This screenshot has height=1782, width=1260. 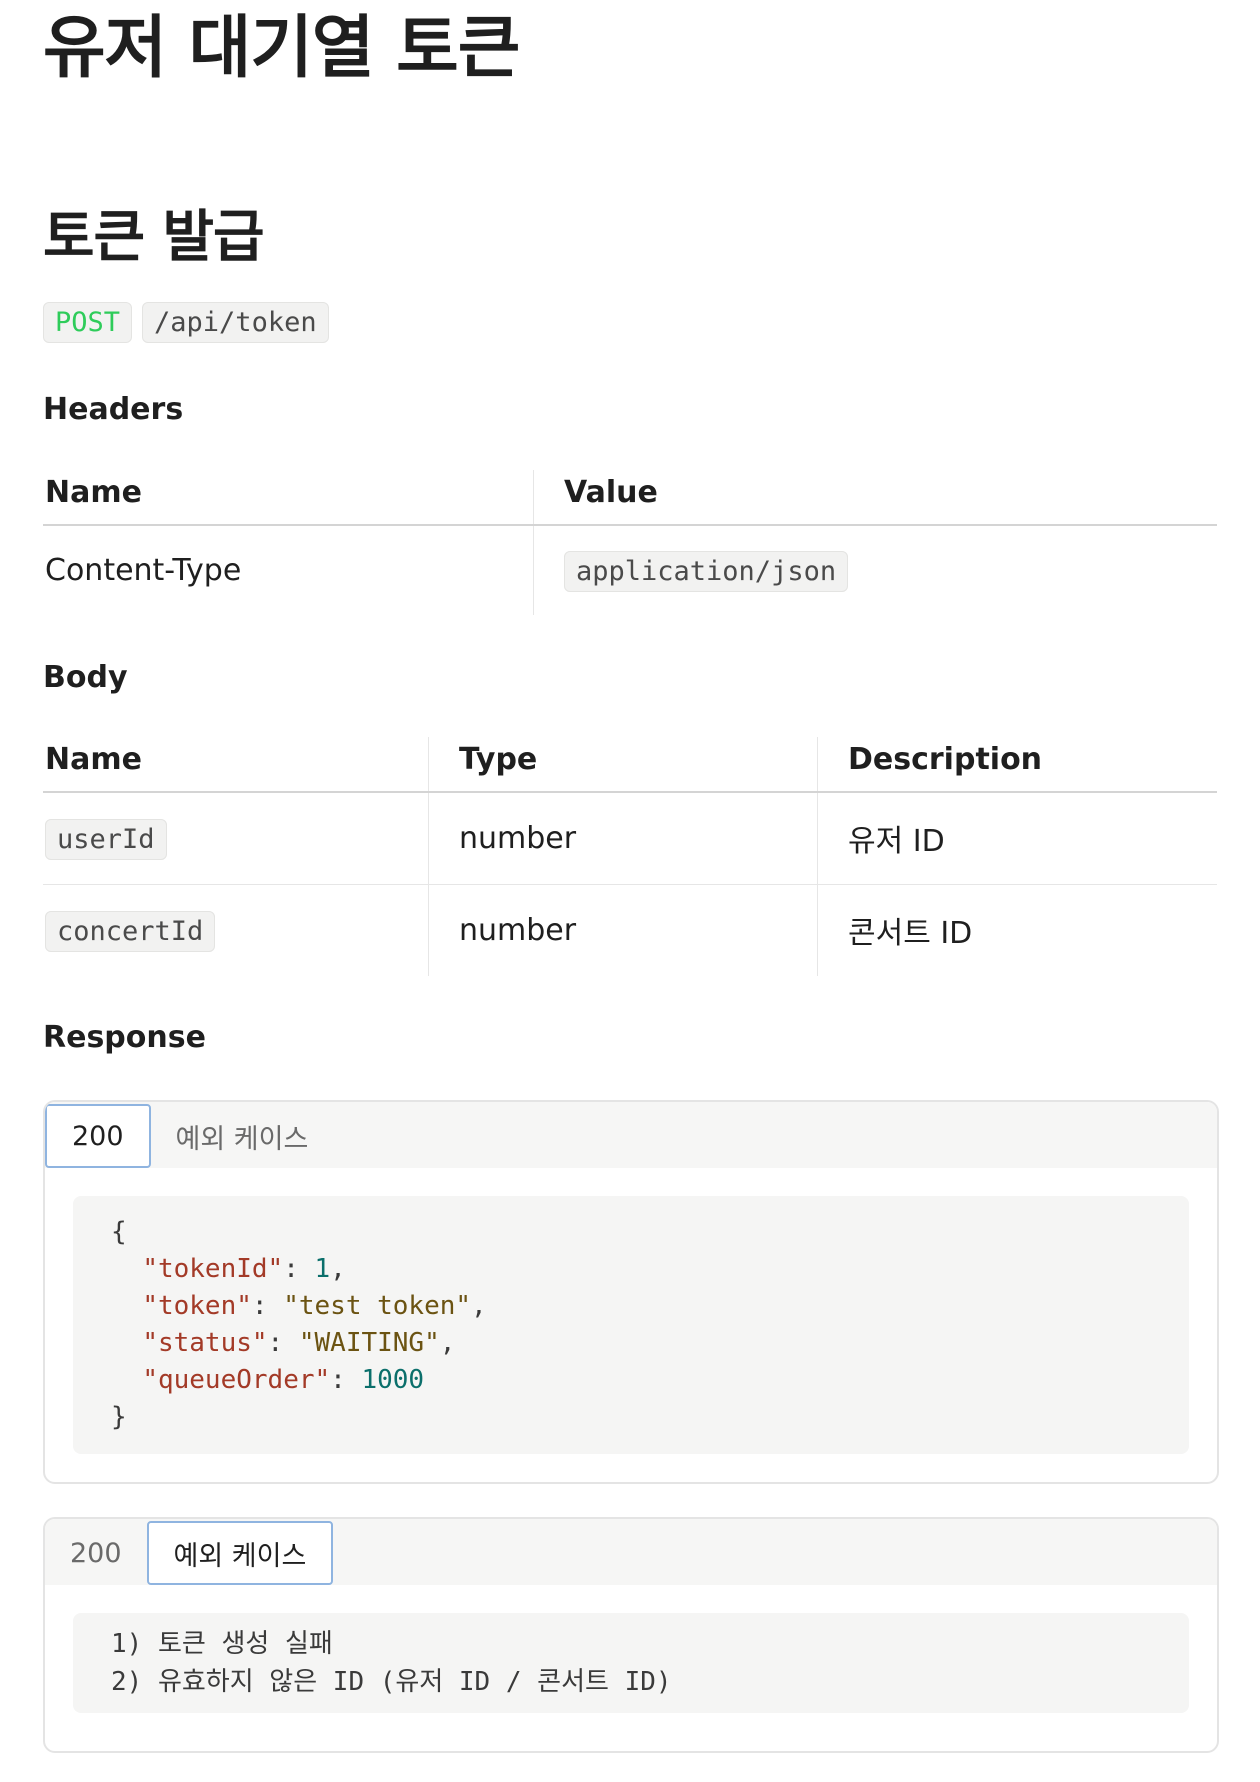 What do you see at coordinates (1017, 838) in the screenshot?
I see `param-description-cell: 유저 ID` at bounding box center [1017, 838].